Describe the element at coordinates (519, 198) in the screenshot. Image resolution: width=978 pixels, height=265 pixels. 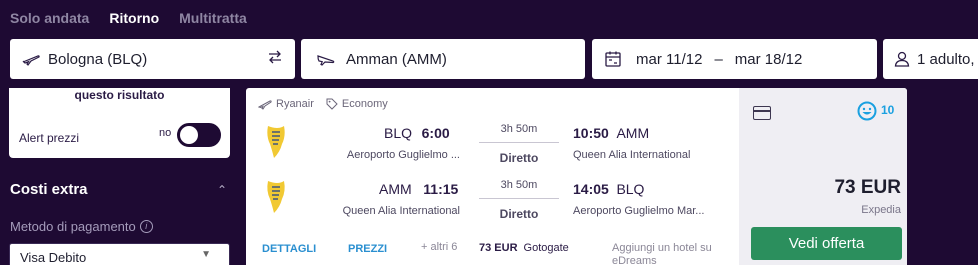
I see `return-divider` at that location.